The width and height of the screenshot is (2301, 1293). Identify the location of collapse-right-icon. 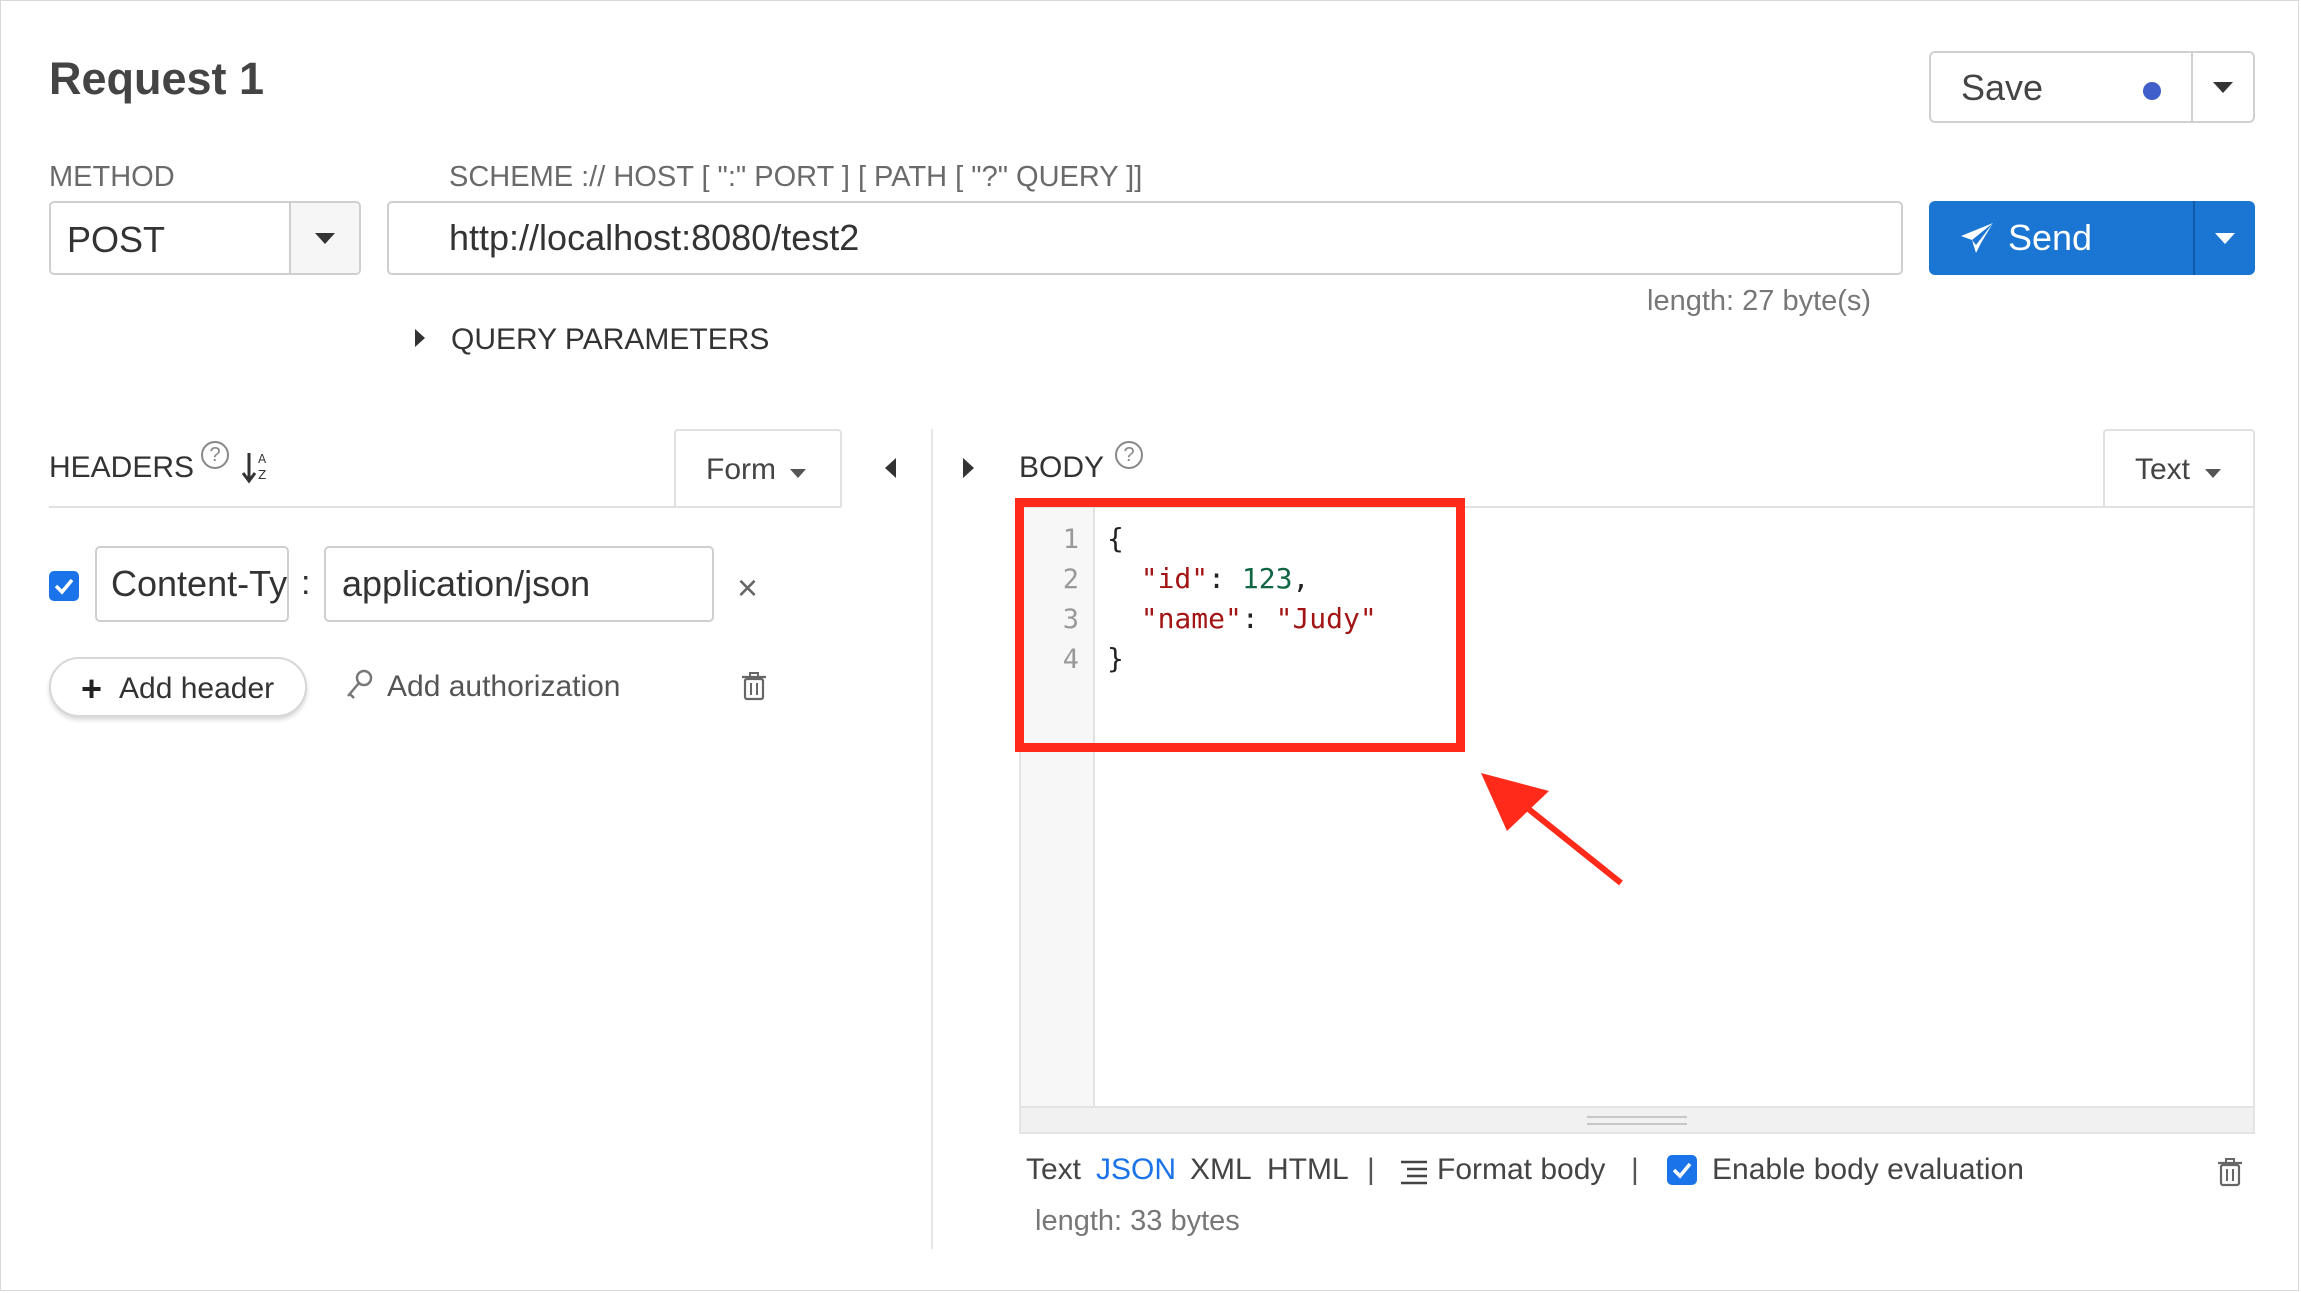
(968, 468).